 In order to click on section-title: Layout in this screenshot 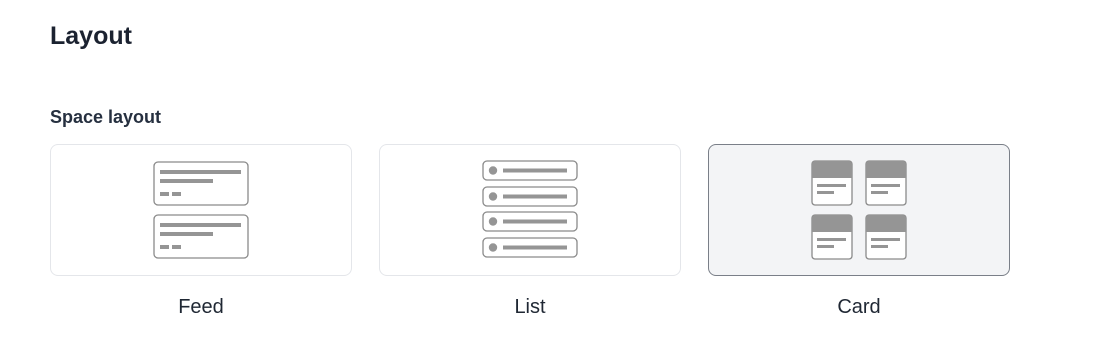, I will do `click(91, 36)`.